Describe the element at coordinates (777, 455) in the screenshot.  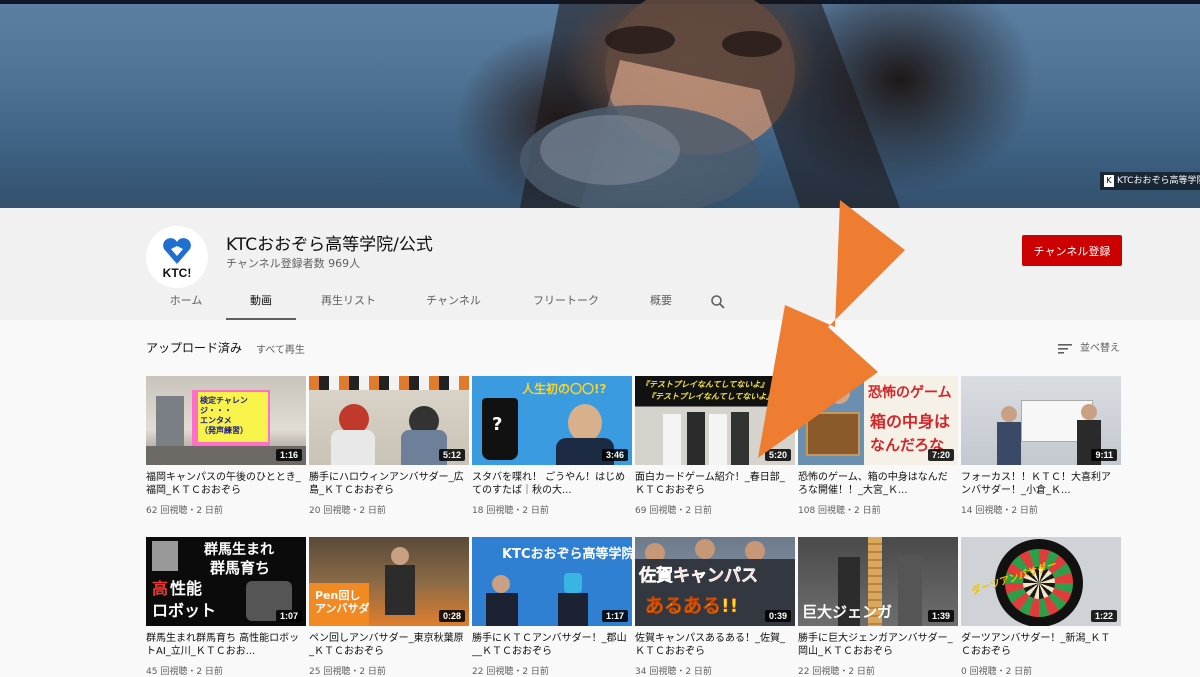
I see `video-duration: 5:20` at that location.